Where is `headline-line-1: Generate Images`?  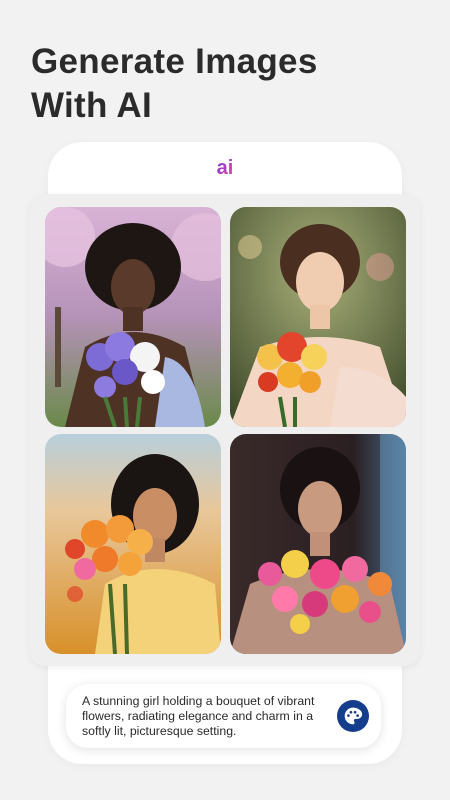 headline-line-1: Generate Images is located at coordinates (174, 61).